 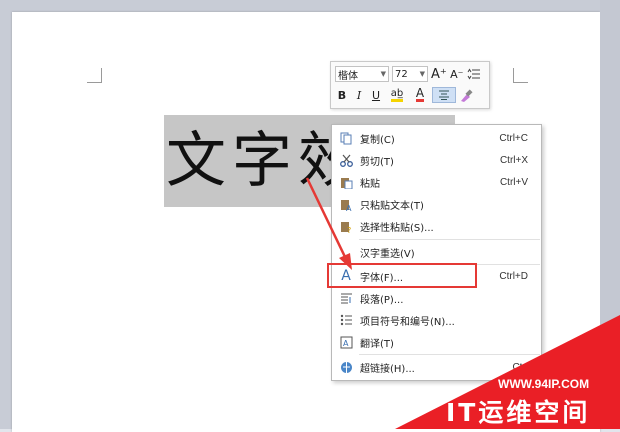 What do you see at coordinates (345, 261) in the screenshot?
I see `arrow-head-icon` at bounding box center [345, 261].